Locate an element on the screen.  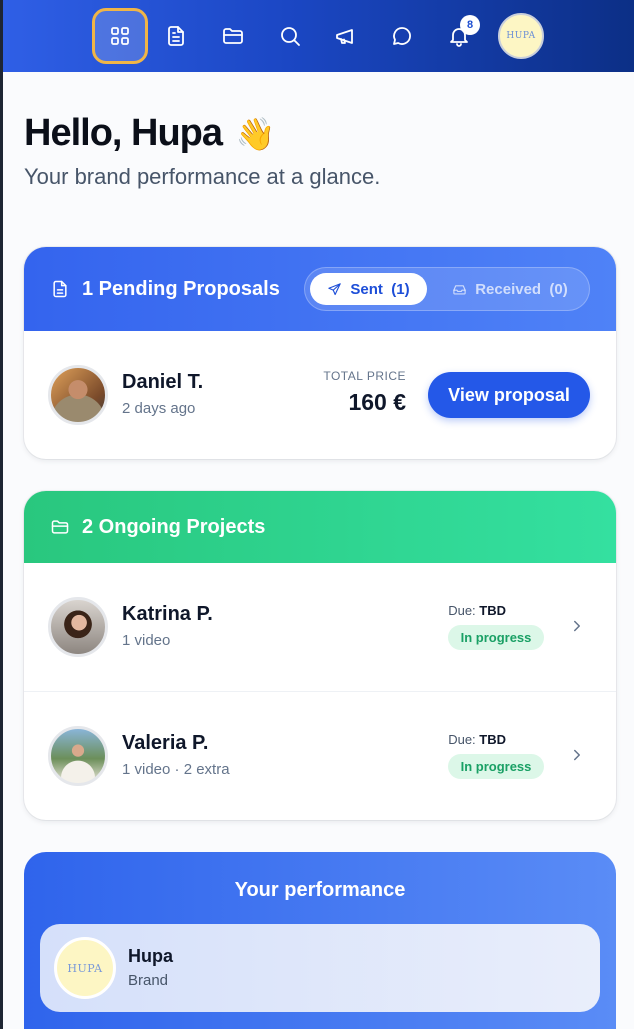
performance-title: Your performance is located at coordinates (320, 890).